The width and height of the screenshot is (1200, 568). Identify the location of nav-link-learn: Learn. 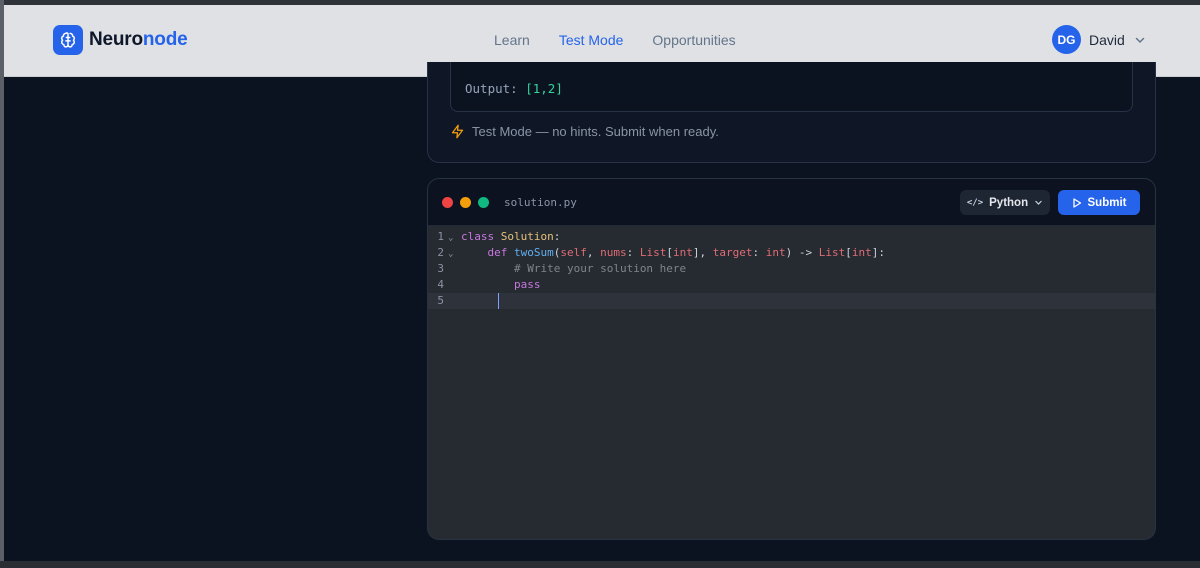
(512, 40).